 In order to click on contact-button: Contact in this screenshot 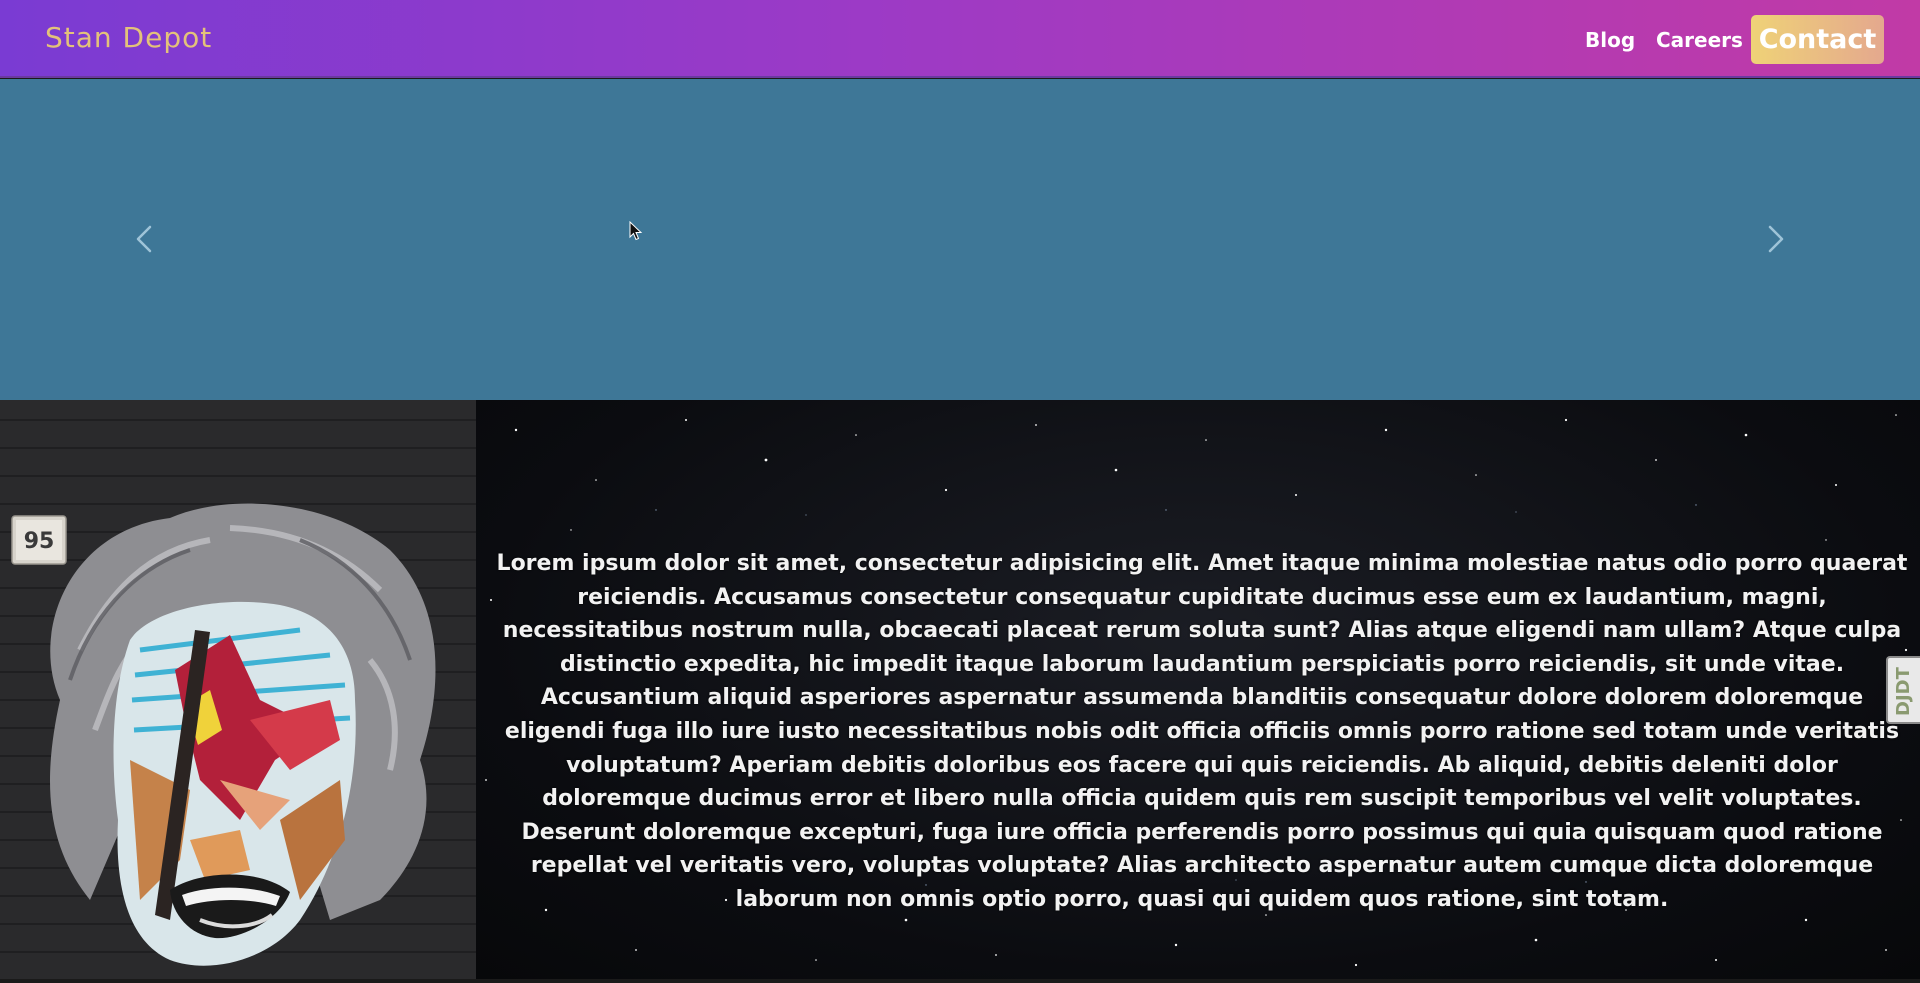, I will do `click(1817, 39)`.